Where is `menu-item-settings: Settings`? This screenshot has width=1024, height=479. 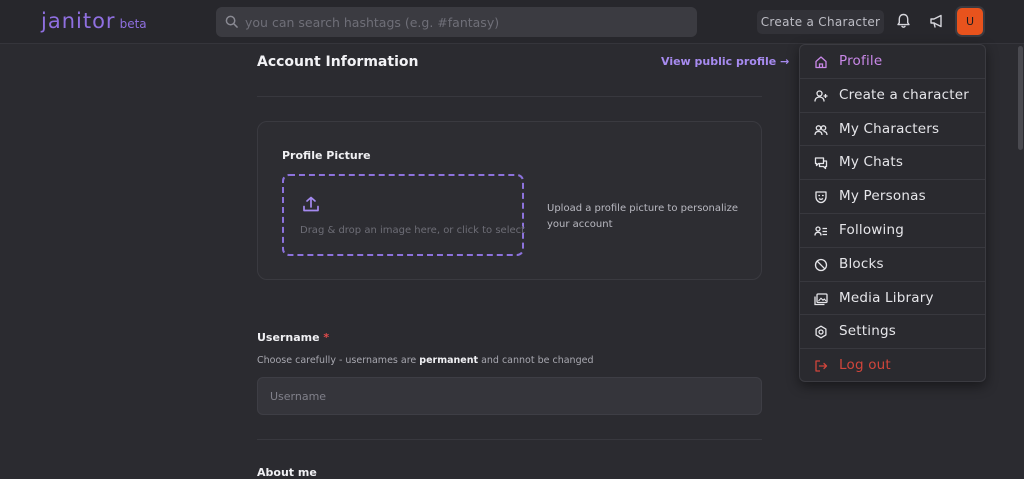 menu-item-settings: Settings is located at coordinates (892, 332).